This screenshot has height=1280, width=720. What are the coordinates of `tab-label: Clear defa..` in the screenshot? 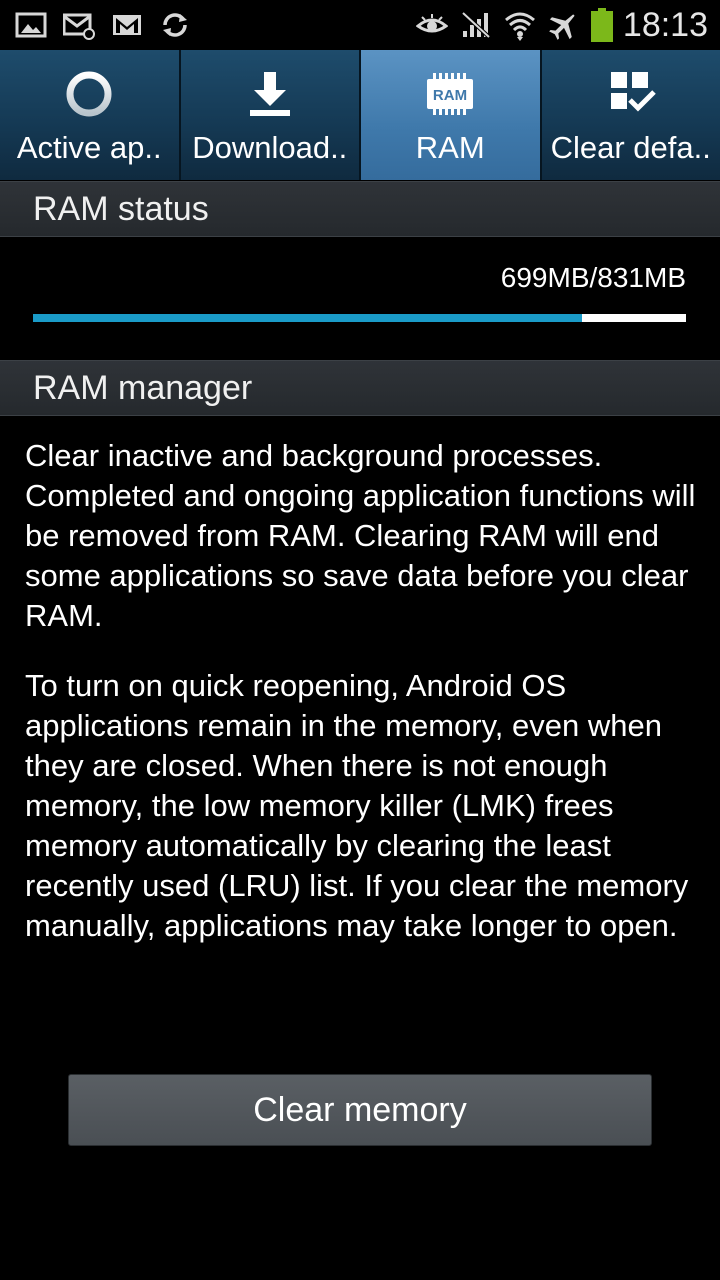 It's located at (630, 147).